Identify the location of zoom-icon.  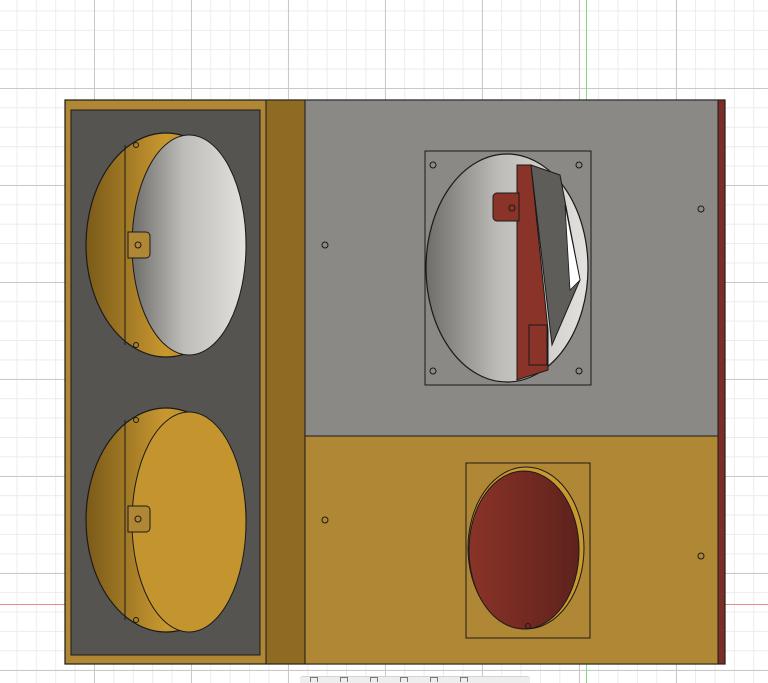
(374, 679).